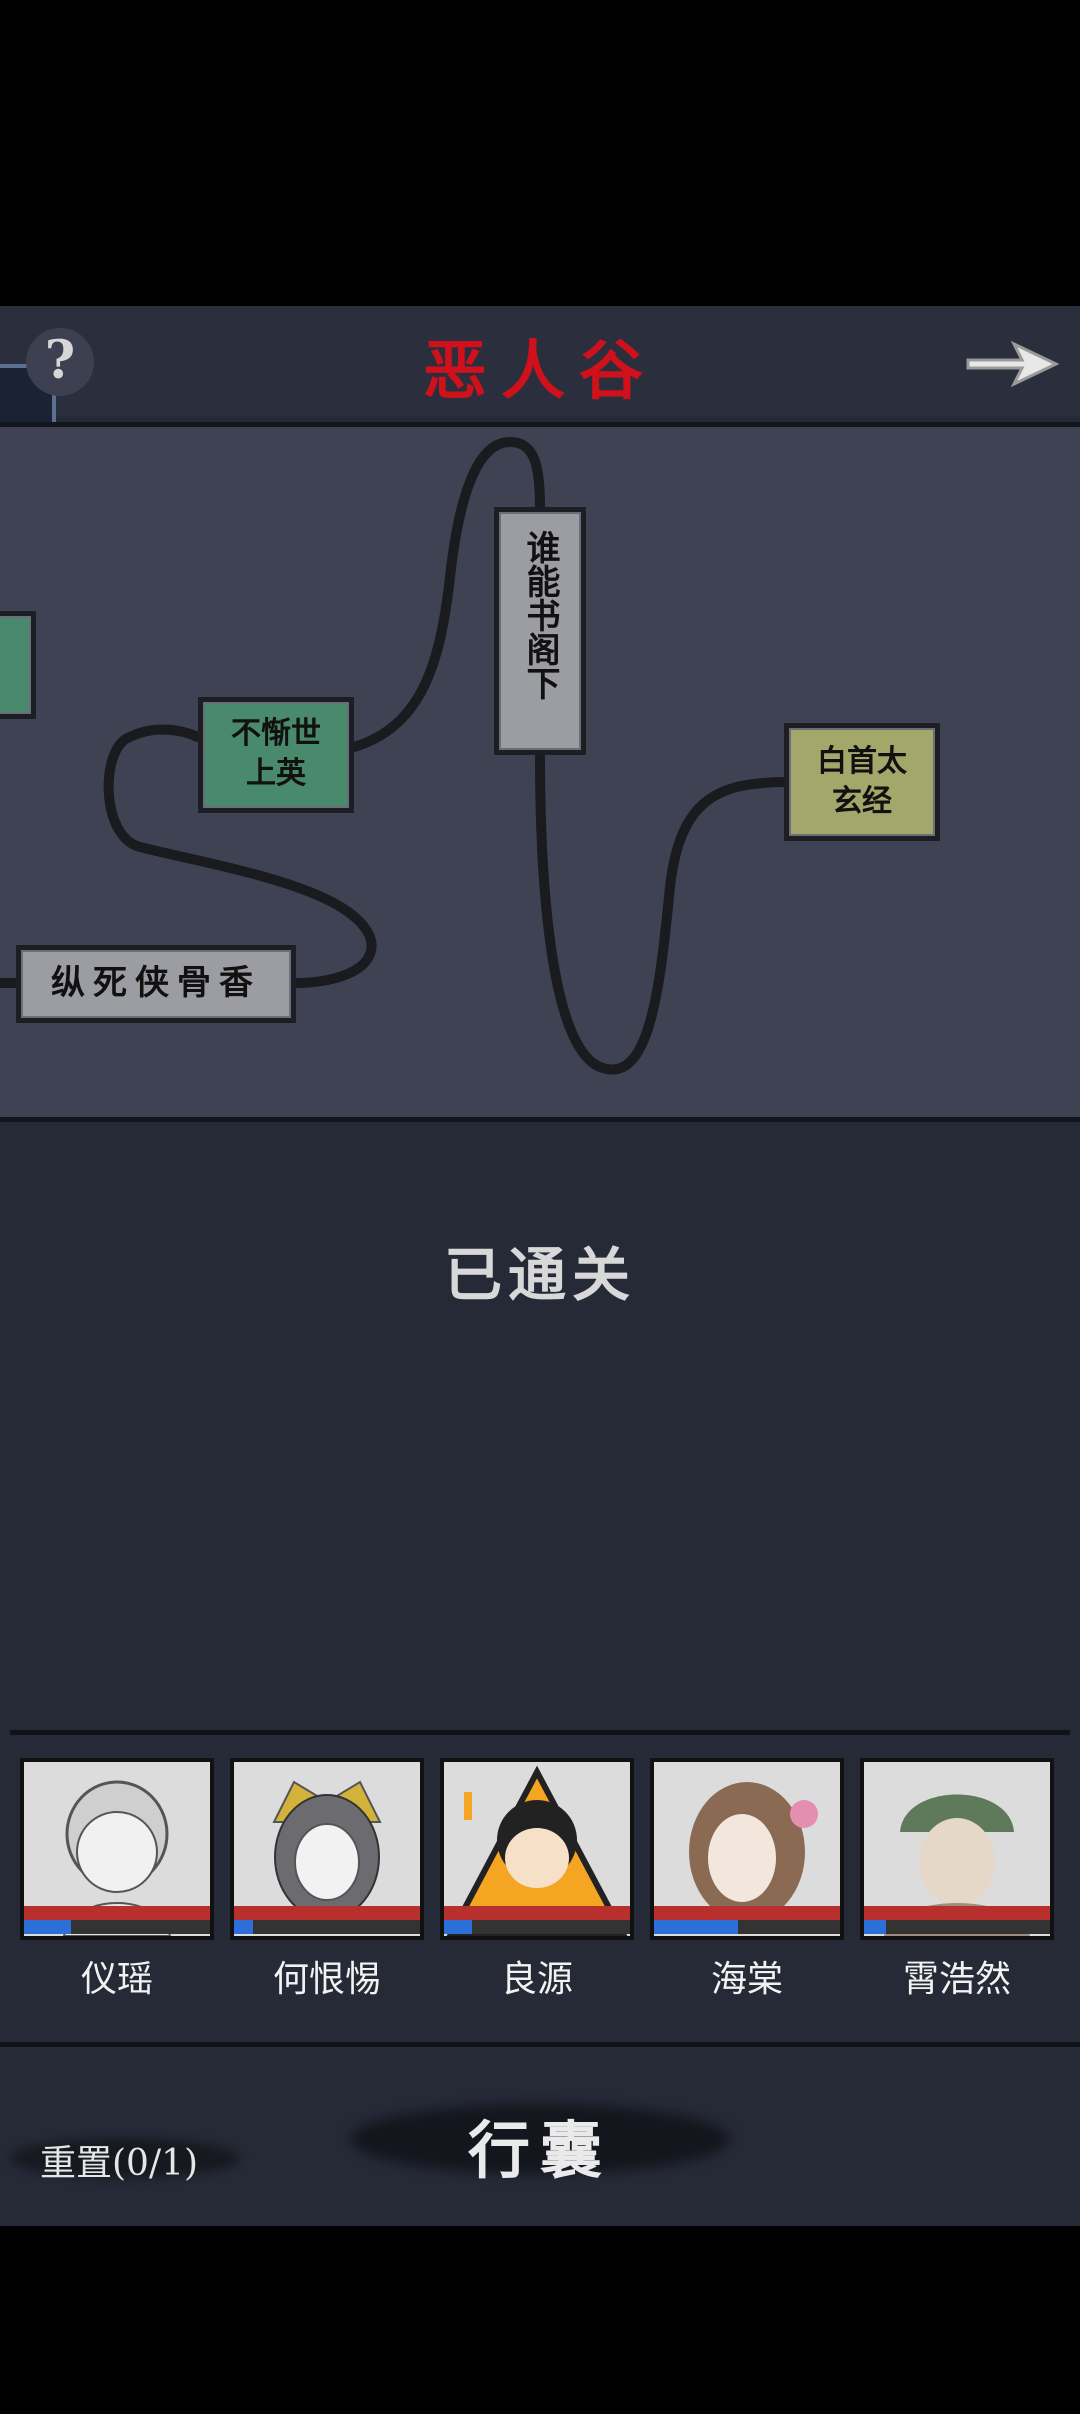 The width and height of the screenshot is (1080, 2414). I want to click on arrow-right-icon, so click(1012, 364).